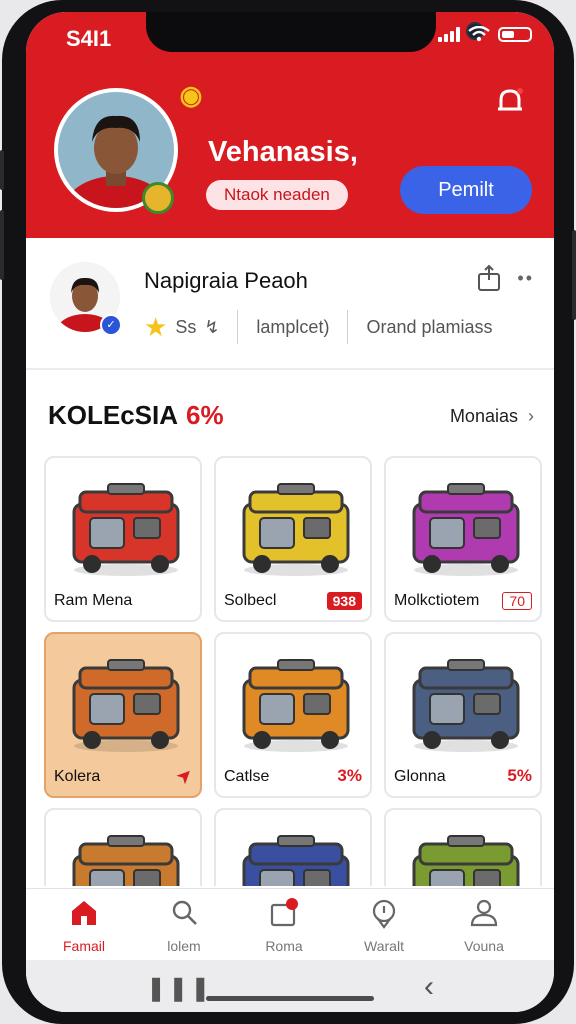 The width and height of the screenshot is (576, 1024). What do you see at coordinates (429, 987) in the screenshot?
I see `back-icon: ‹` at bounding box center [429, 987].